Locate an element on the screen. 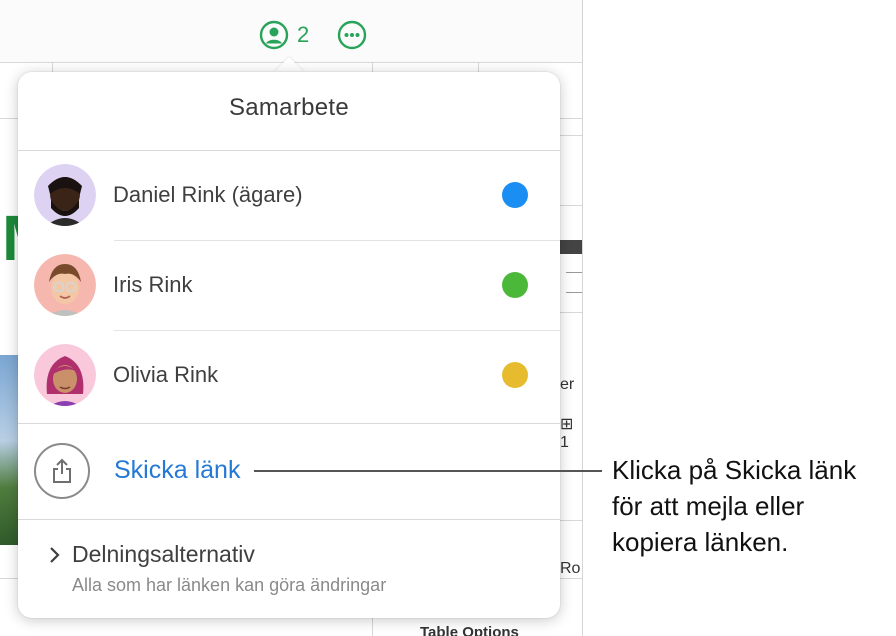  popover-arrow is located at coordinates (289, 65).